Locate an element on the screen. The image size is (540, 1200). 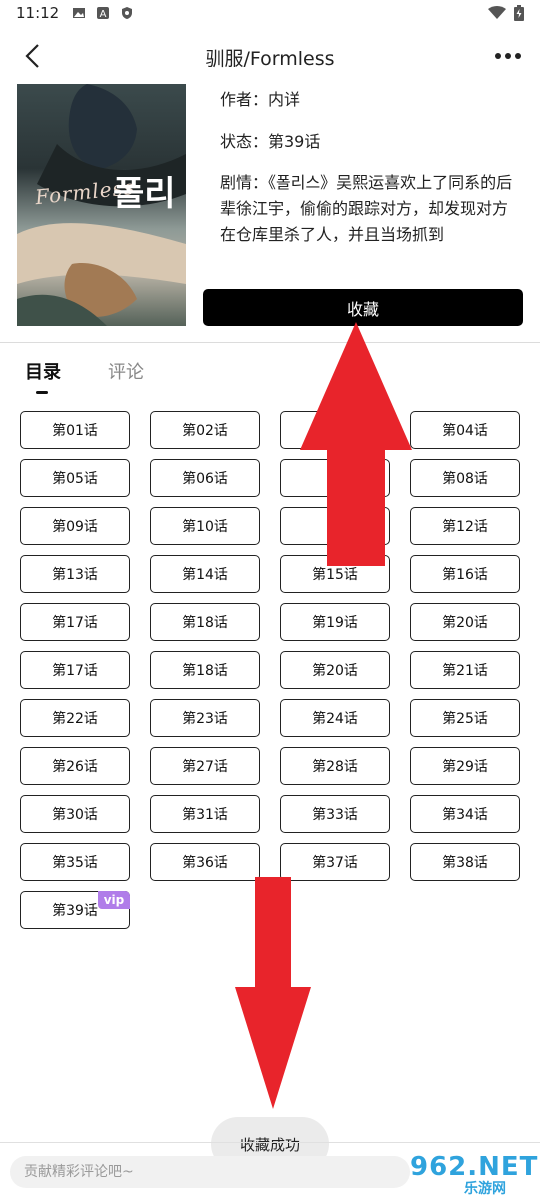
chapter-button: 第34话 is located at coordinates (465, 814).